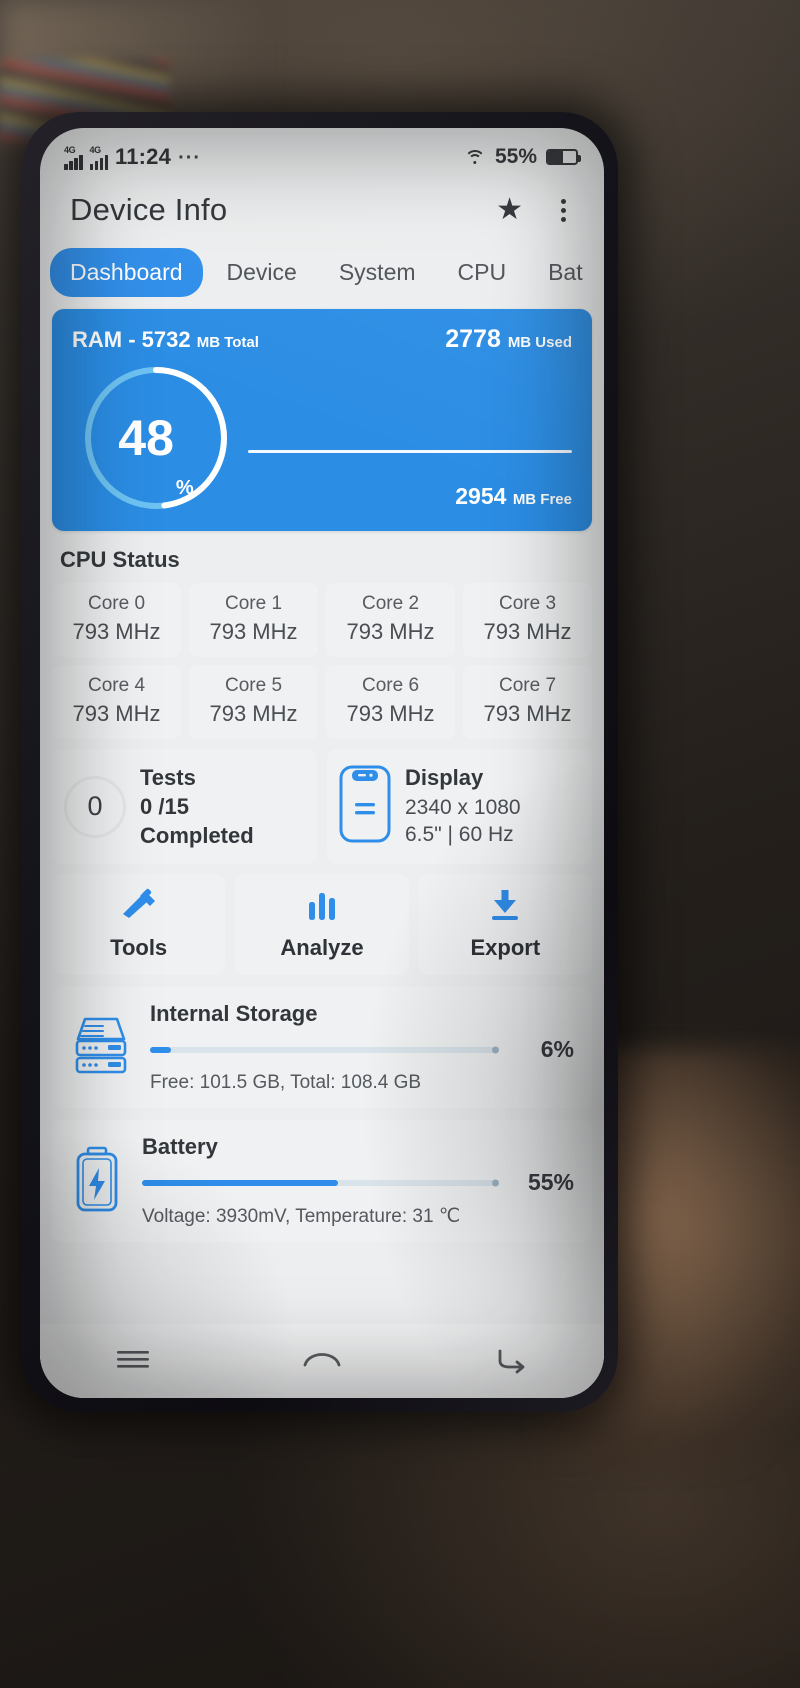 The width and height of the screenshot is (800, 1688). Describe the element at coordinates (365, 806) in the screenshot. I see `phone-display-icon` at that location.